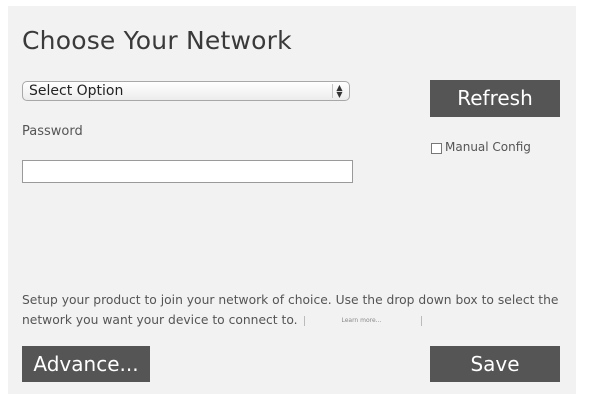 The image size is (589, 403). I want to click on network-select-value: Select Option, so click(76, 91).